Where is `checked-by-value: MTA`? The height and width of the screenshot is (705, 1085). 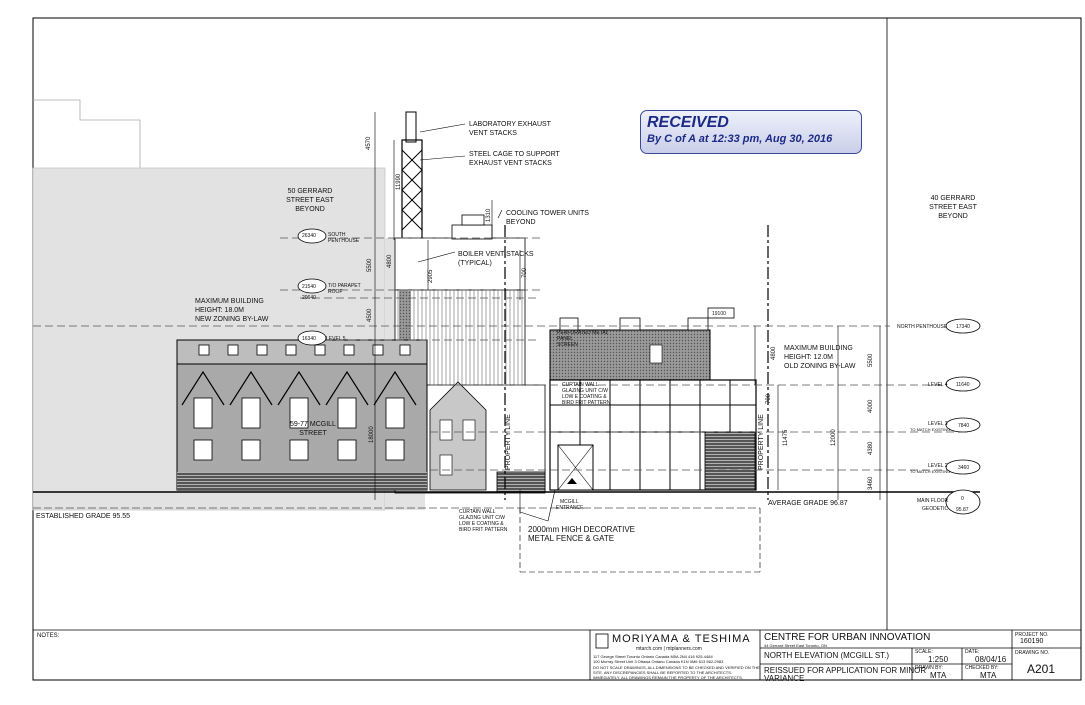
checked-by-value: MTA is located at coordinates (988, 675).